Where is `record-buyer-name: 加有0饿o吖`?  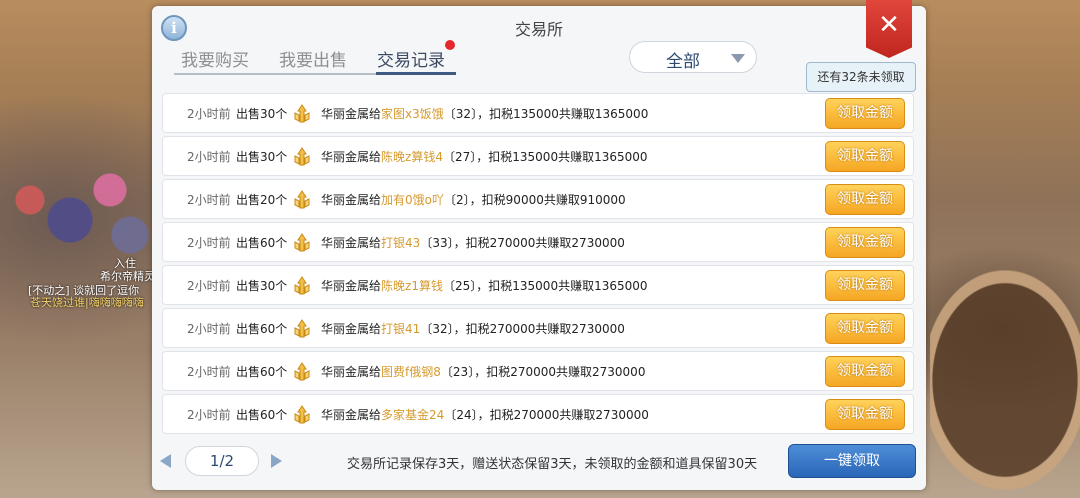
record-buyer-name: 加有0饿o吖 is located at coordinates (412, 200).